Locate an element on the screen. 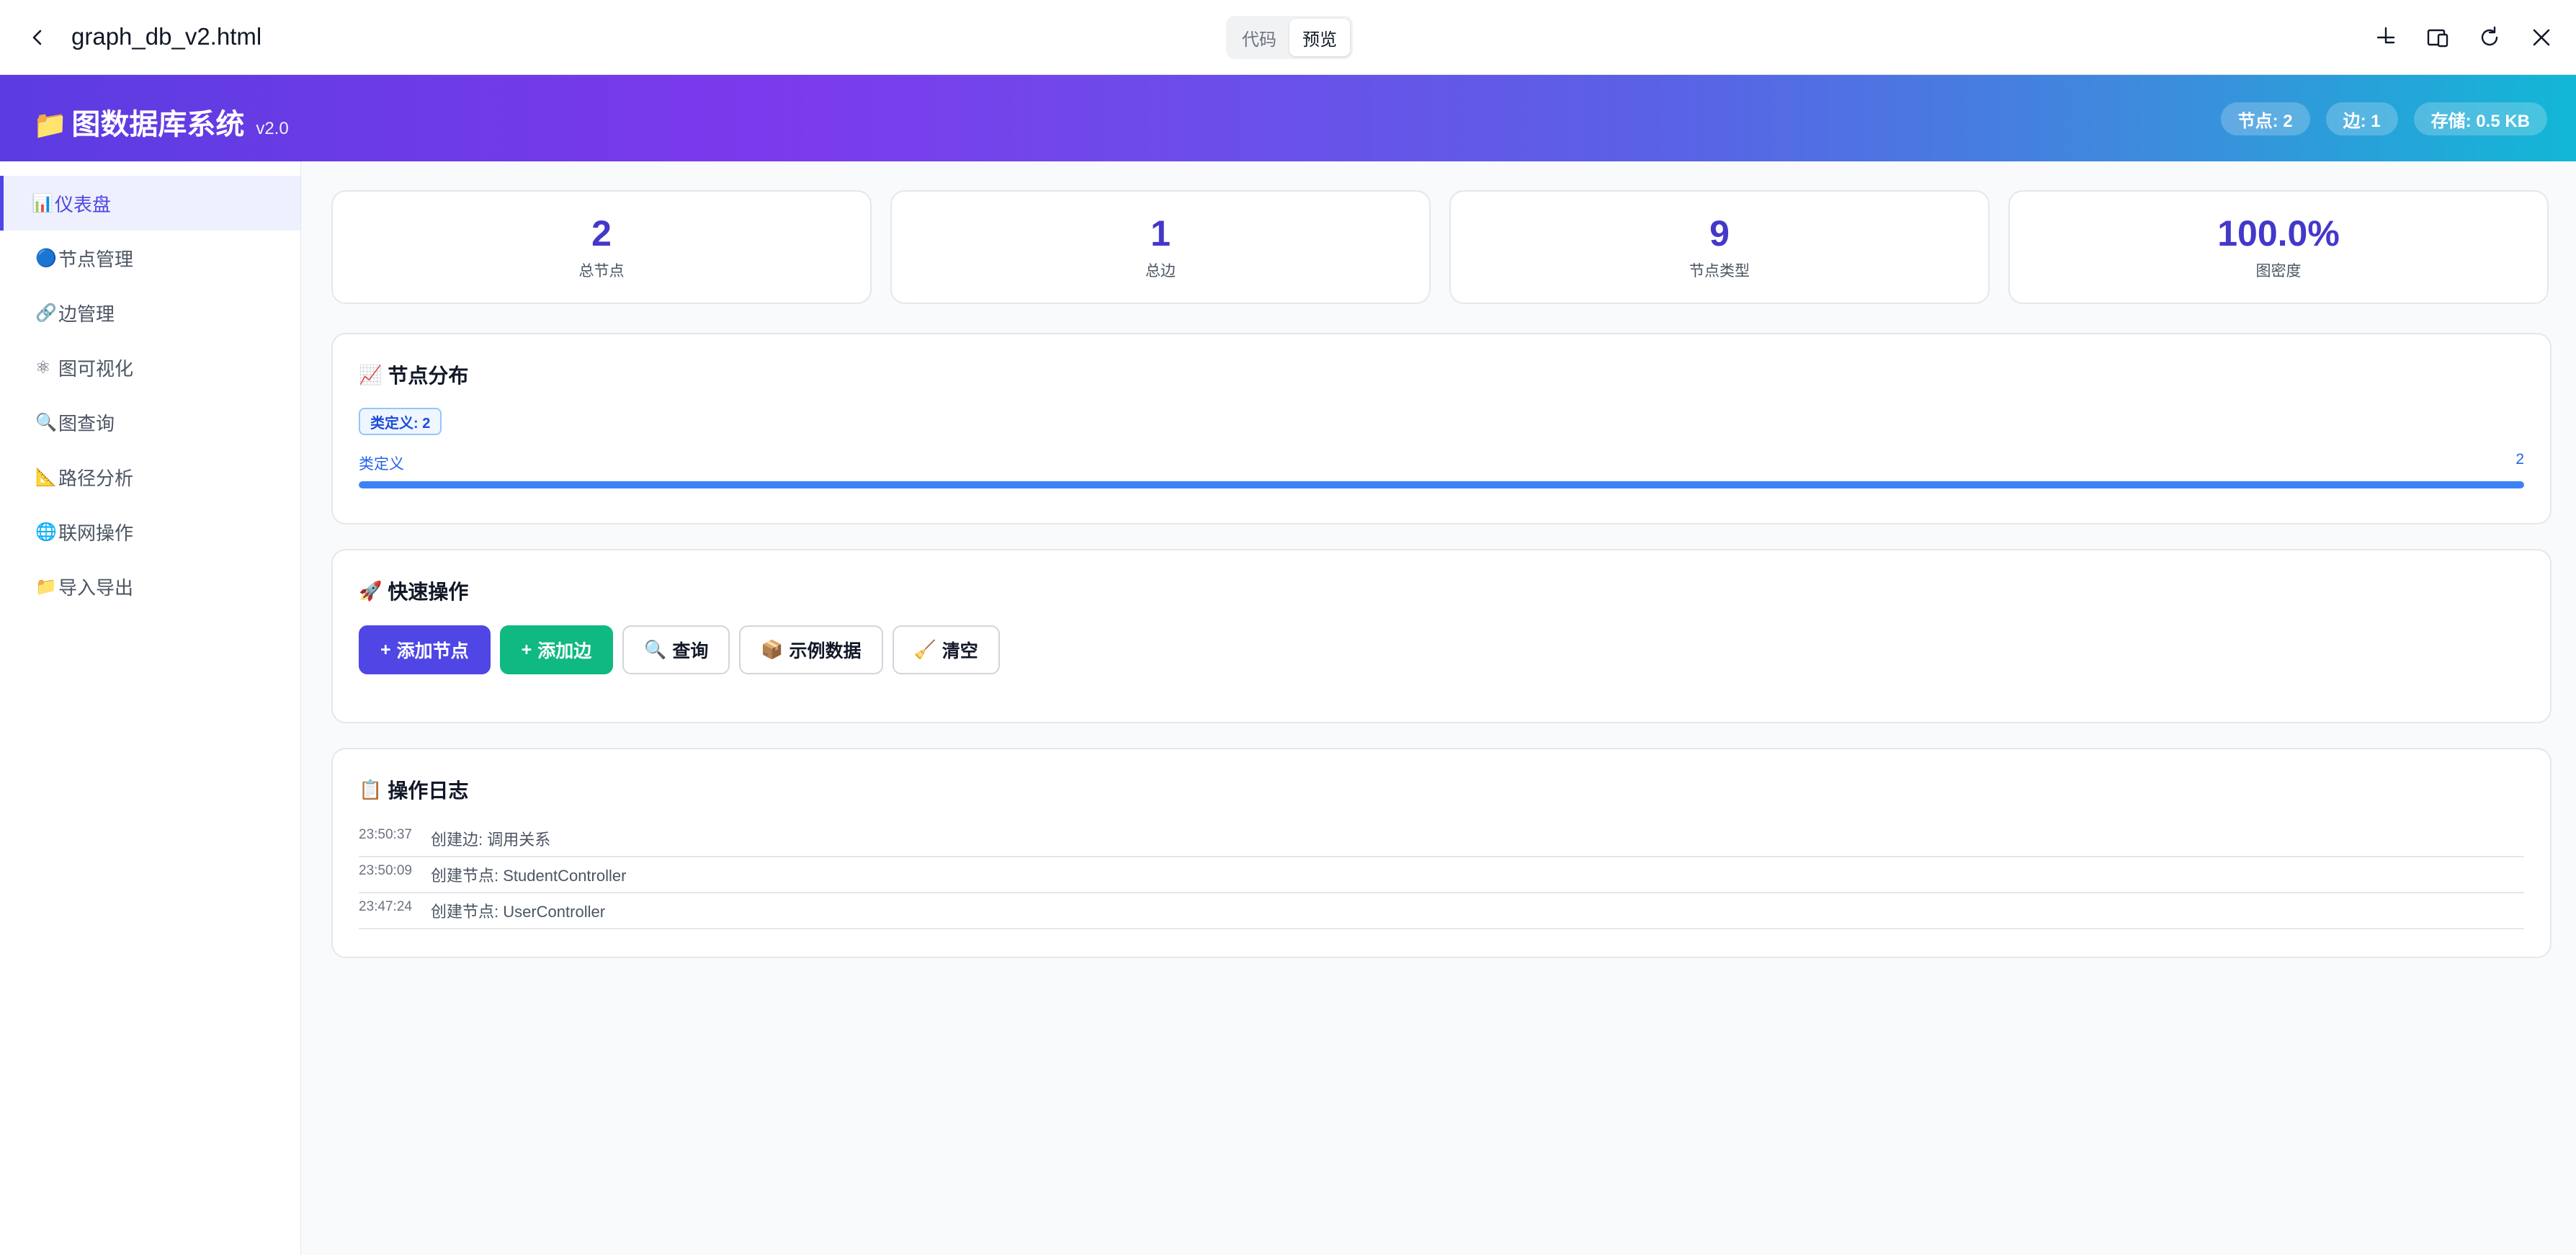  blue-circle-icon: 🔵 is located at coordinates (46, 258).